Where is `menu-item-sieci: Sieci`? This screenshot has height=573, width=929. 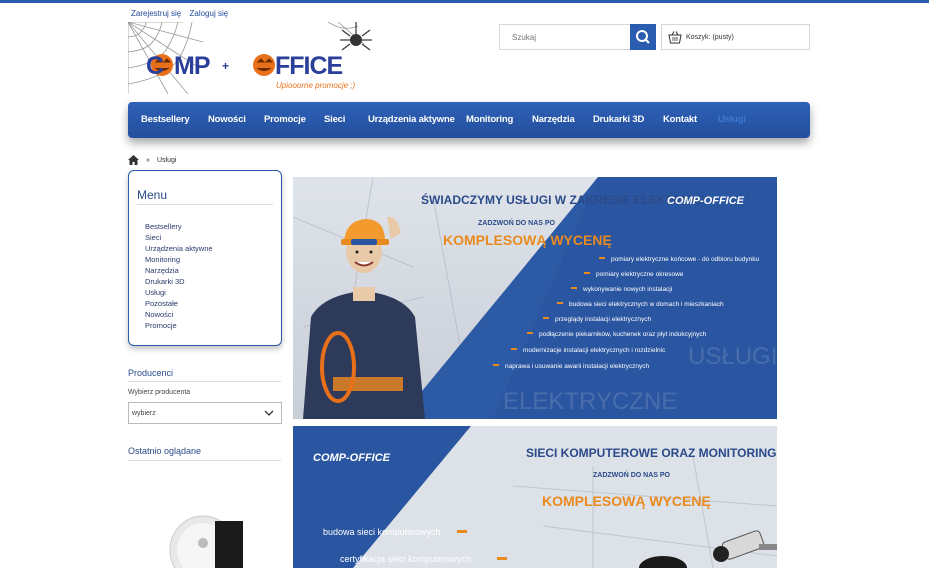
menu-item-sieci: Sieci is located at coordinates (179, 237).